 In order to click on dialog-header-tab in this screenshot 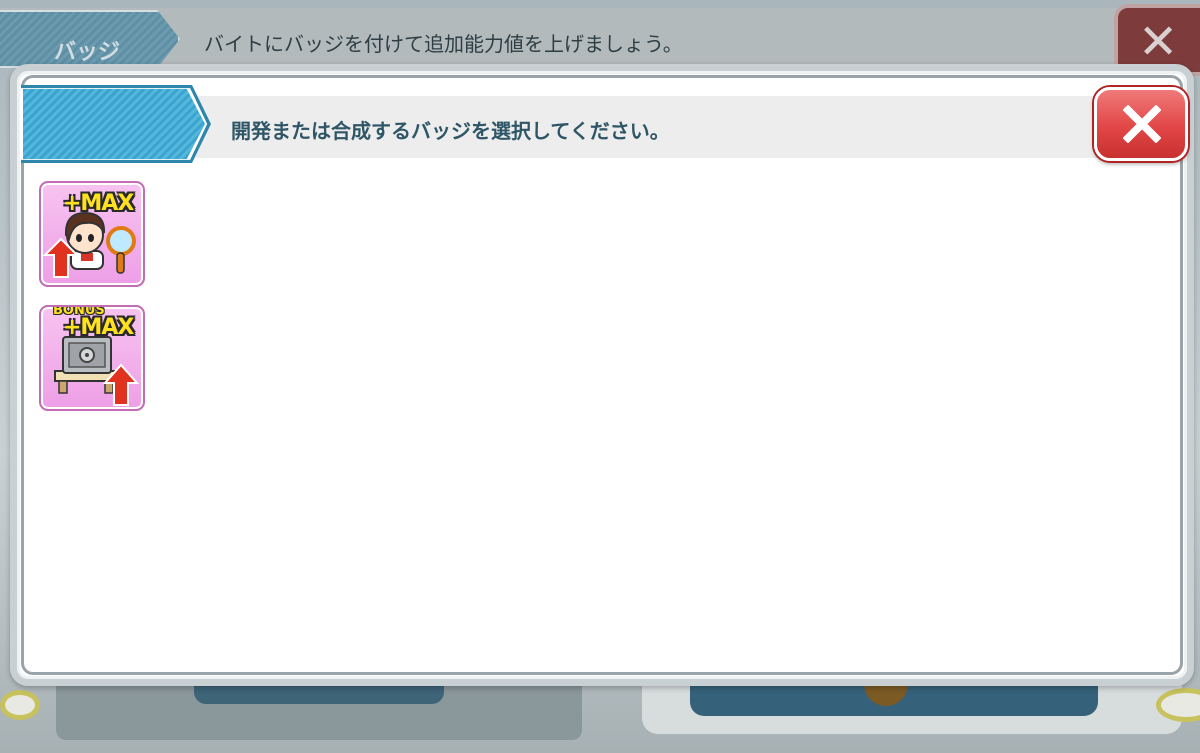, I will do `click(116, 124)`.